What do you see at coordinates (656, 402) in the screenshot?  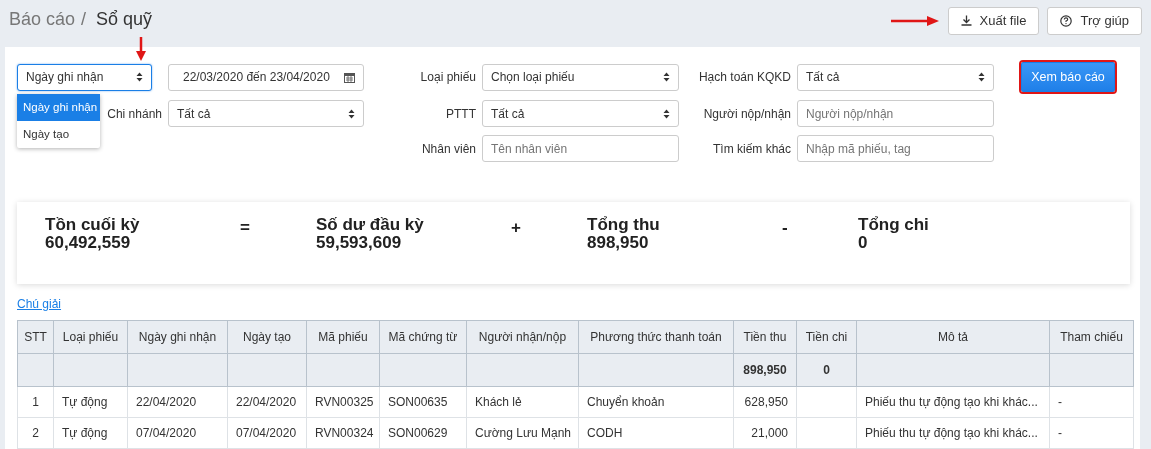 I see `table-cell: Chuyển khoản` at bounding box center [656, 402].